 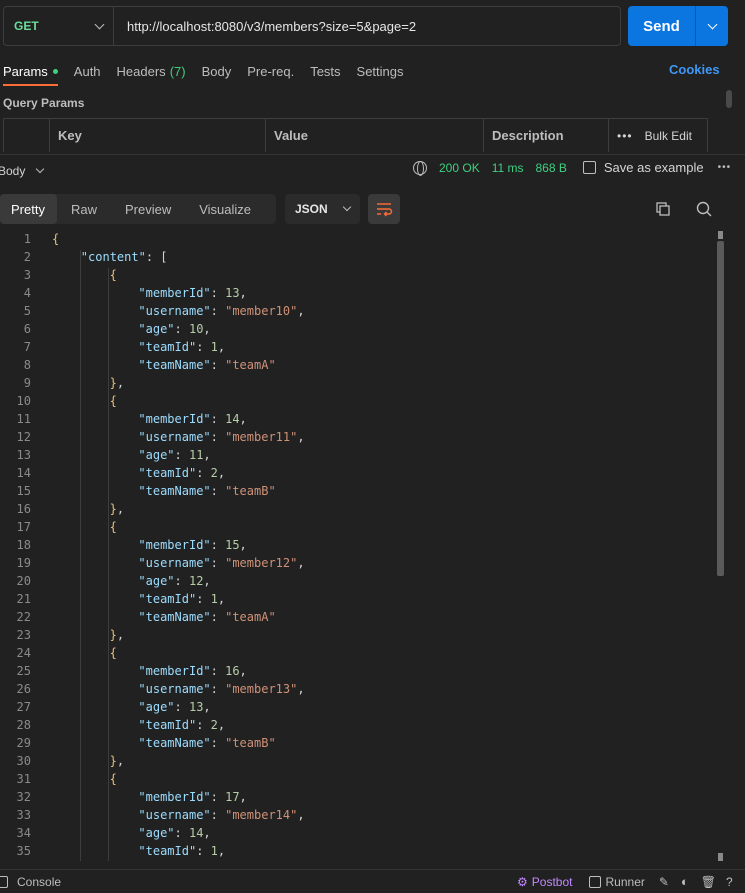 What do you see at coordinates (23, 401) in the screenshot?
I see `line-number: 10` at bounding box center [23, 401].